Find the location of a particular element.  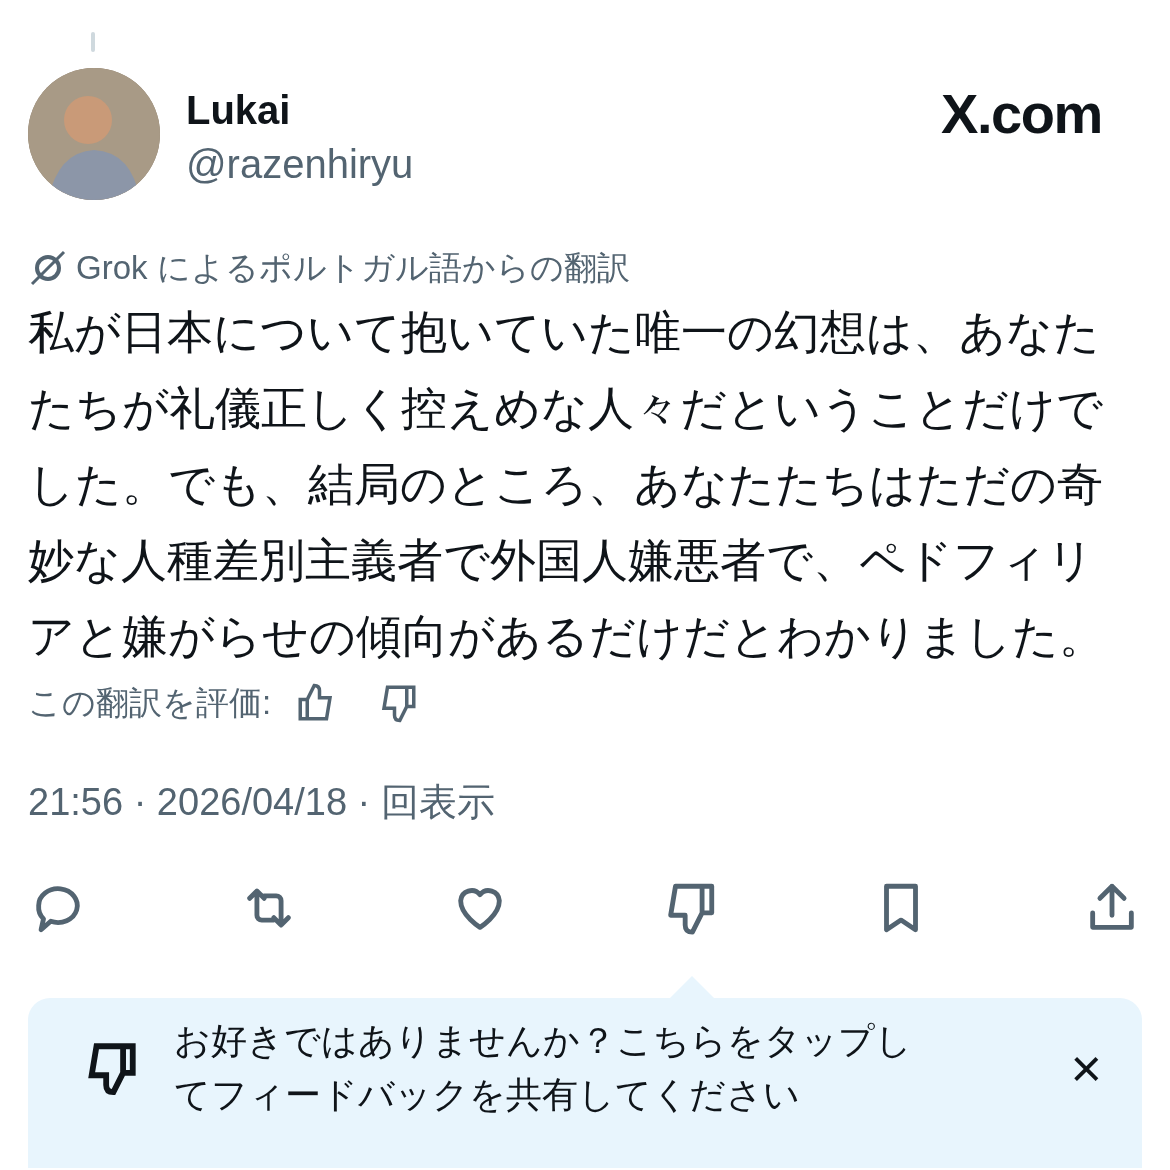

grok-icon is located at coordinates (48, 268).